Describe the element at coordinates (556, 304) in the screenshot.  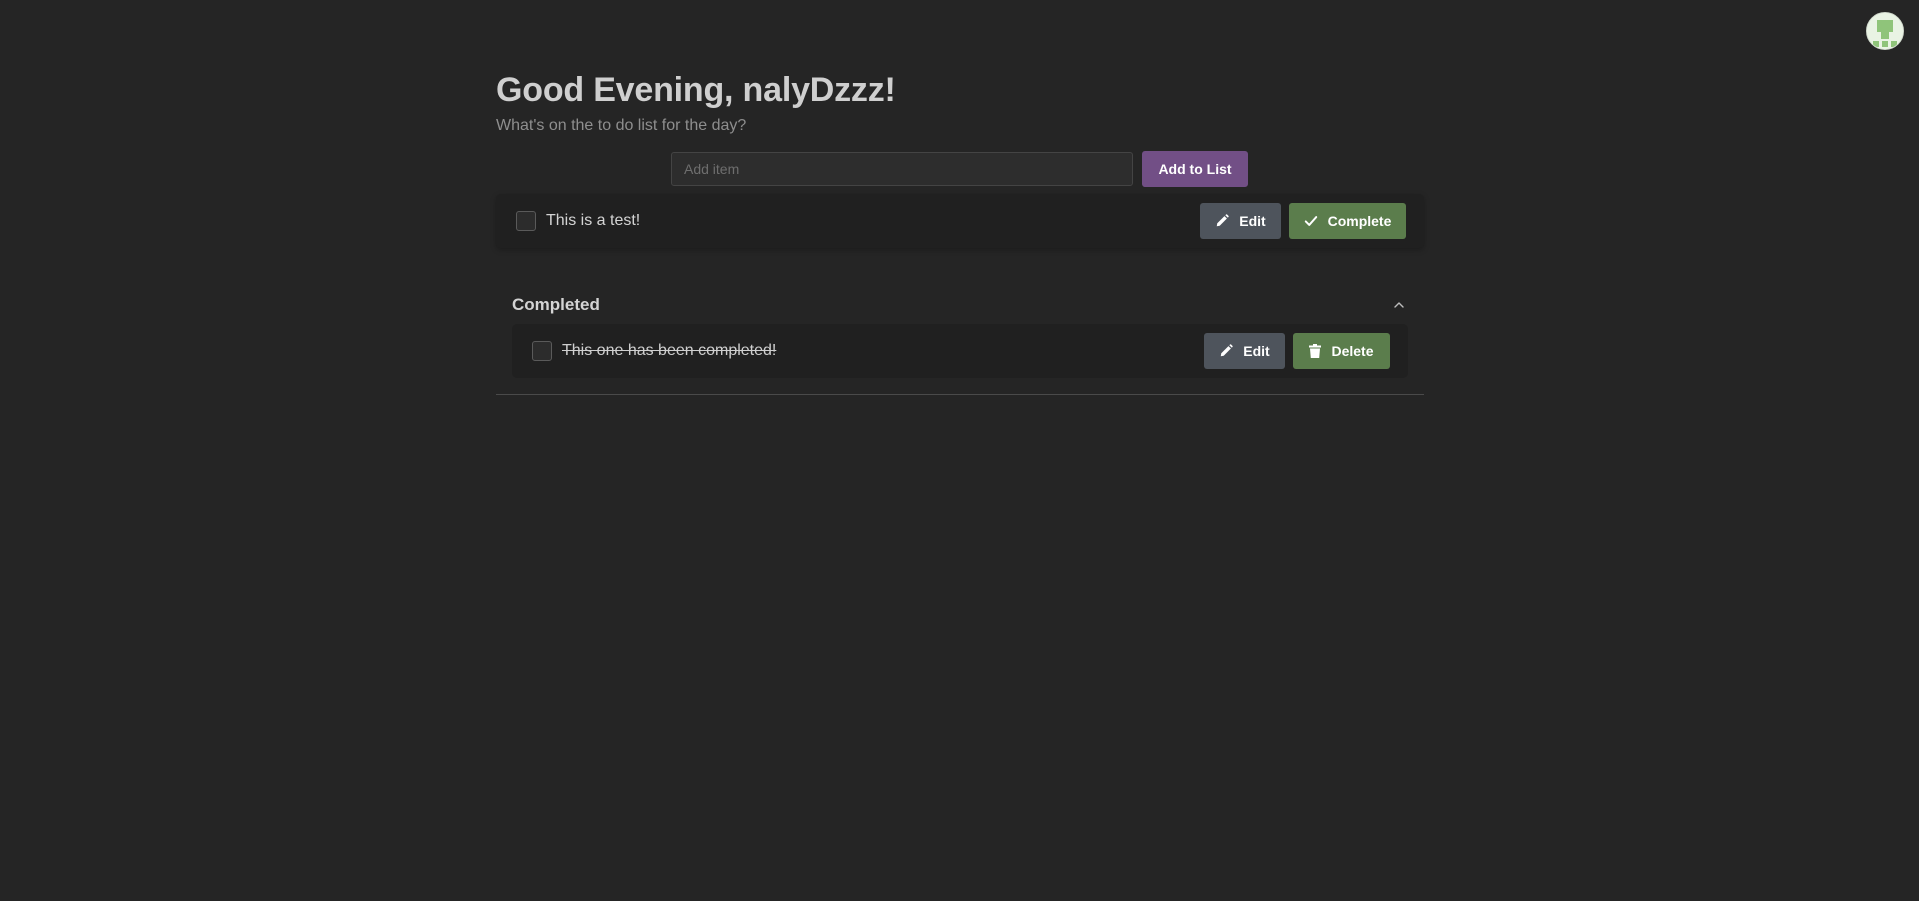
I see `completed-title: Completed` at that location.